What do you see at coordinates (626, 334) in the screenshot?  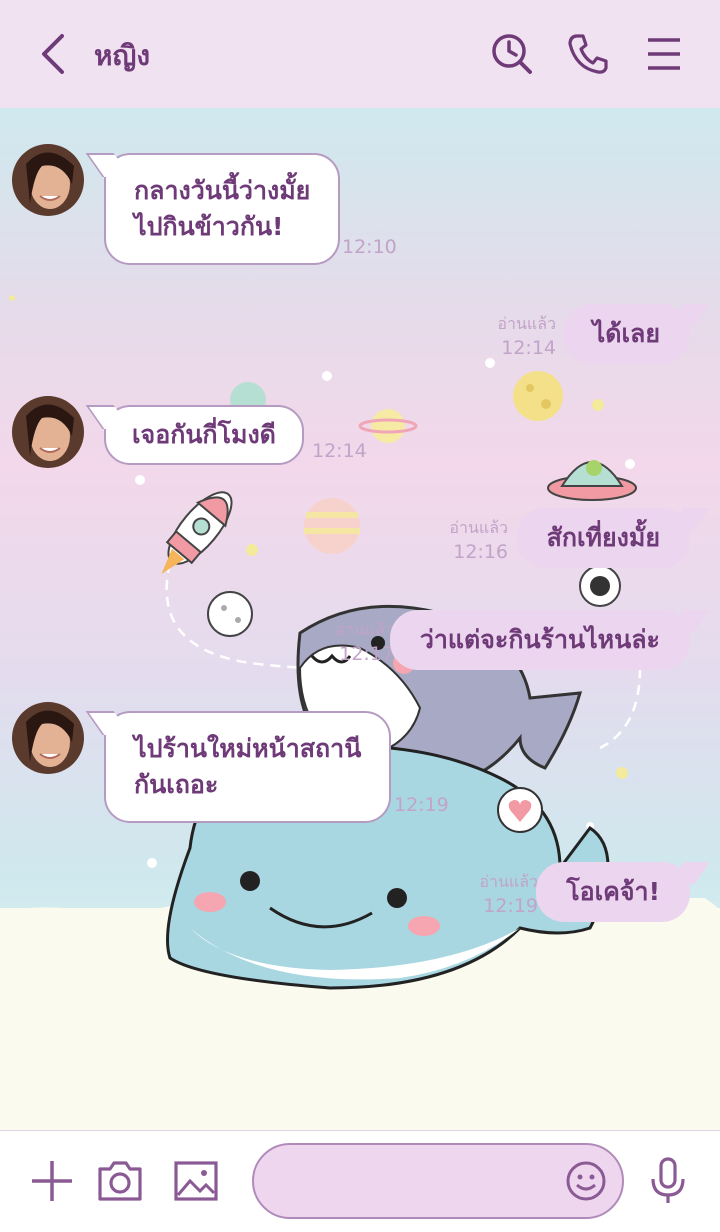 I see `message-bubble-outgoing: ได้เลย` at bounding box center [626, 334].